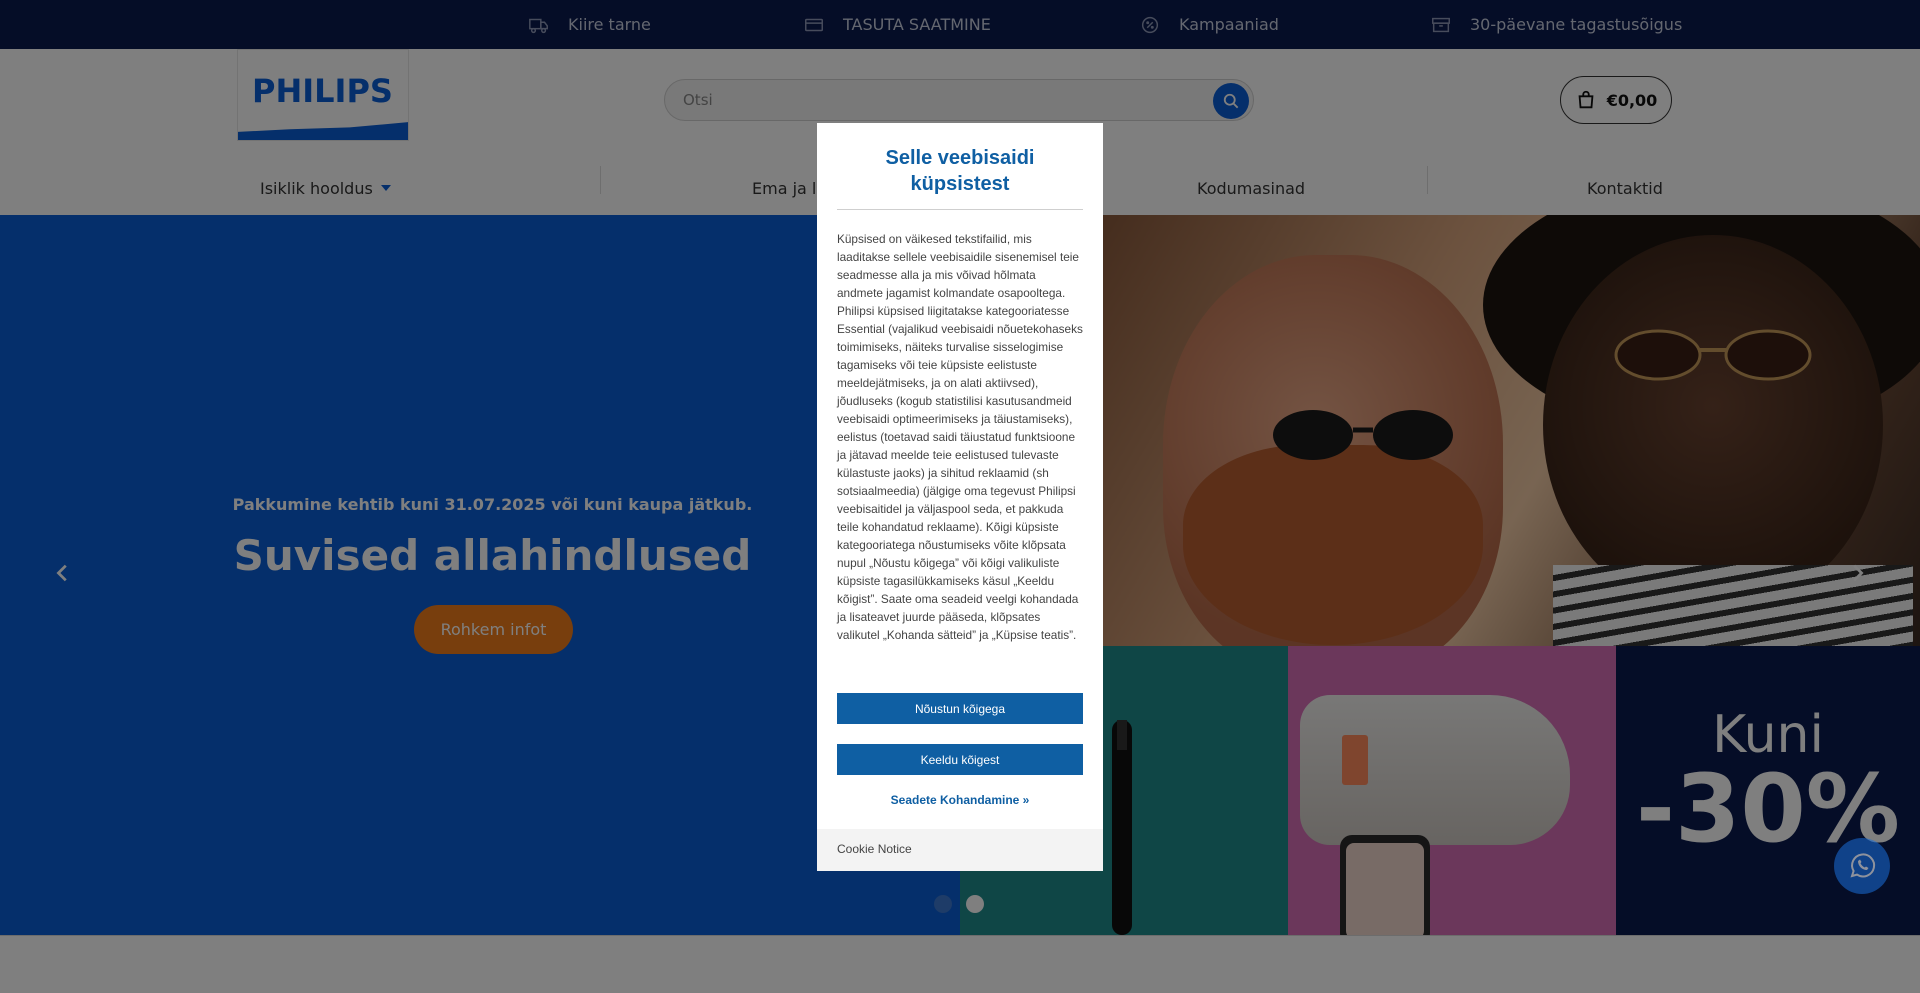 This screenshot has height=993, width=1920. Describe the element at coordinates (960, 209) in the screenshot. I see `cookie-modal-divider` at that location.